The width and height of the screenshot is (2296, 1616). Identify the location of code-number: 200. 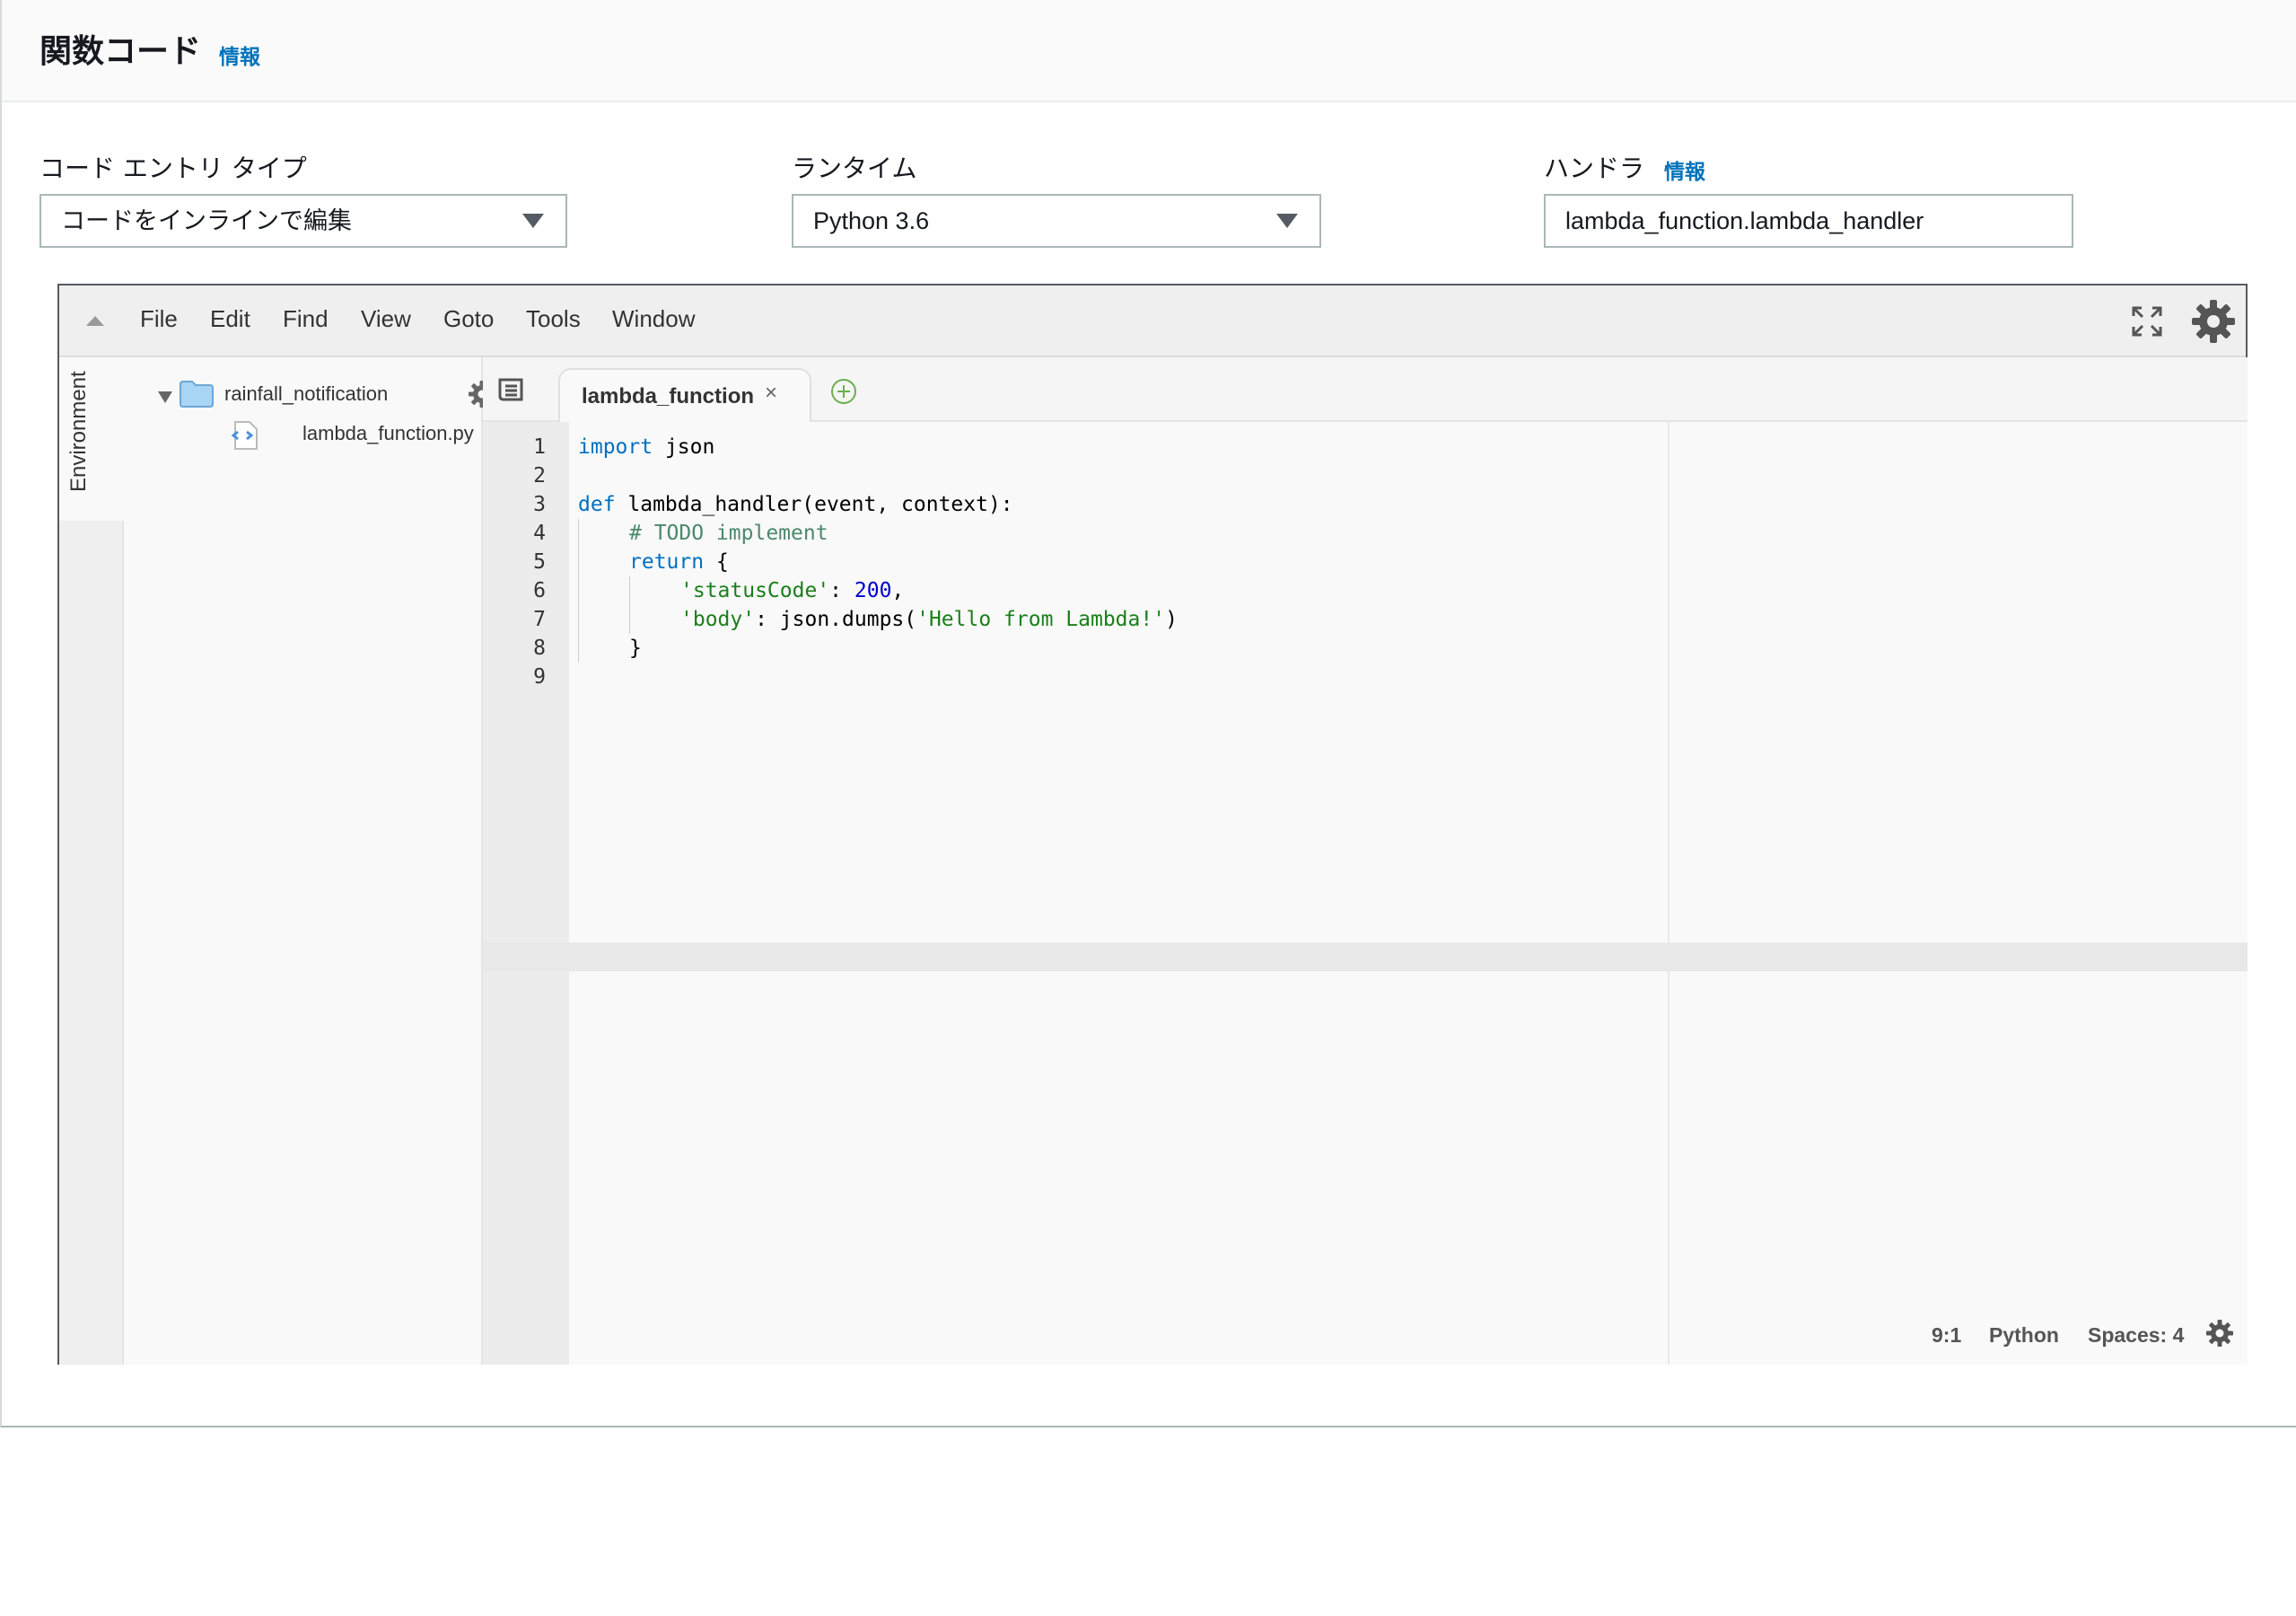
(873, 590).